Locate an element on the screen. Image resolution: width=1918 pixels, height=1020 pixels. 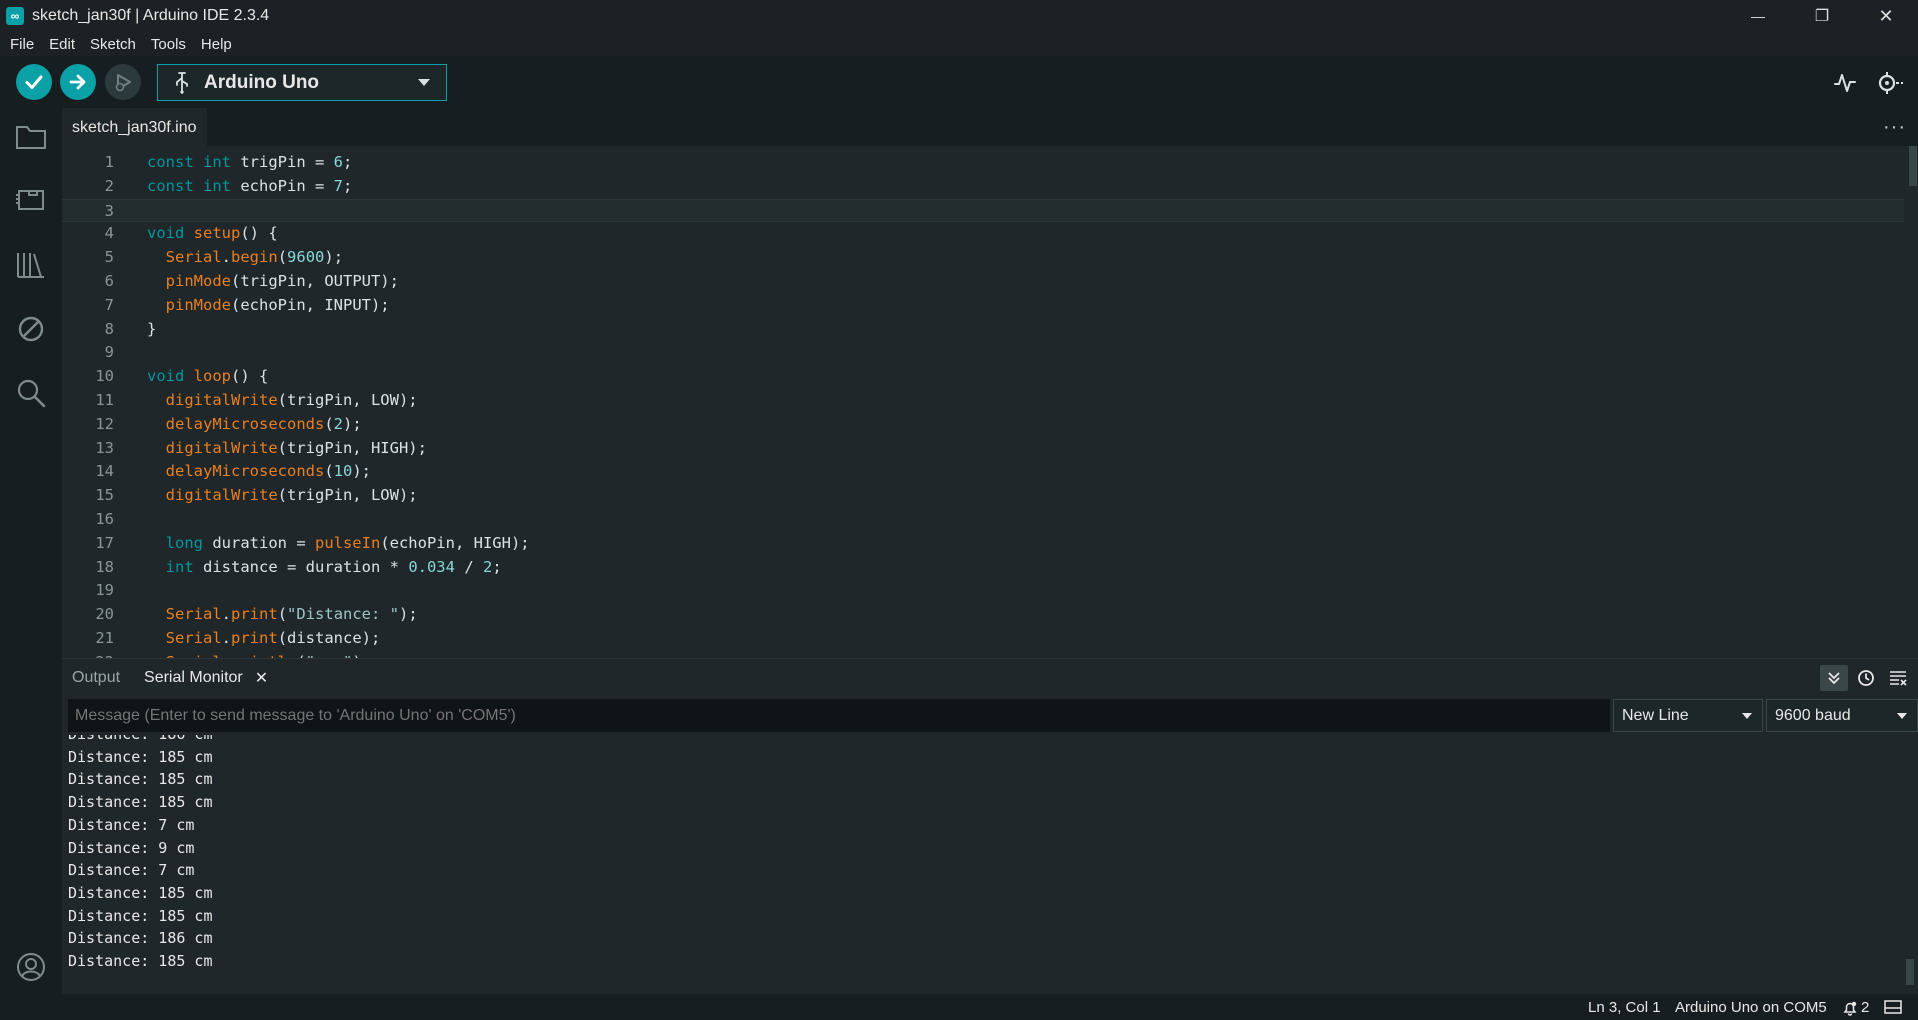
code-text: void loop() { is located at coordinates (208, 376).